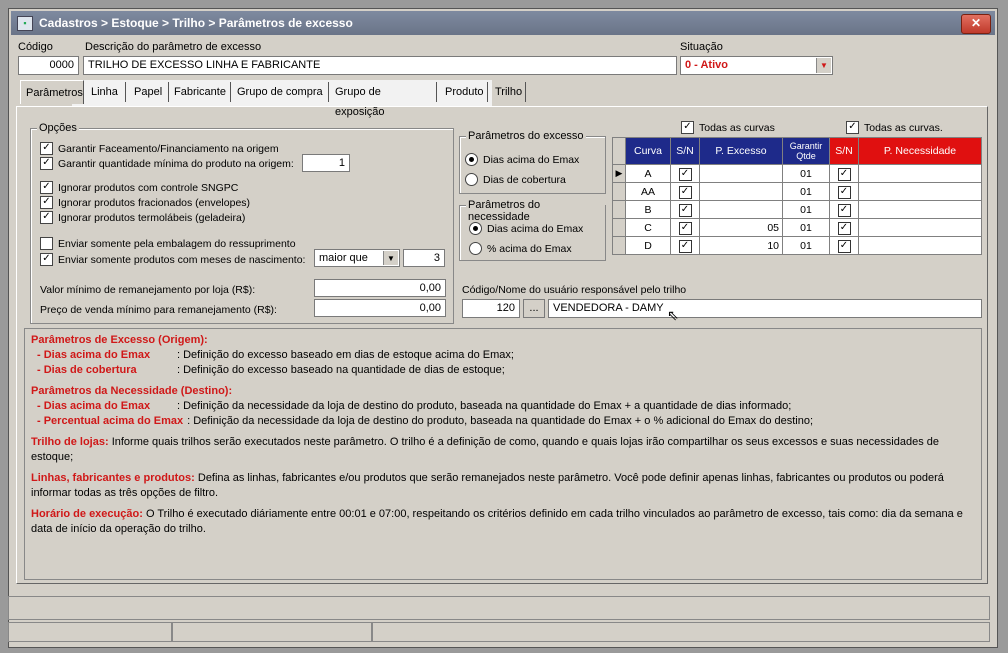  I want to click on todas-curvas-excesso: ✓ Todas as curvas, so click(728, 127).